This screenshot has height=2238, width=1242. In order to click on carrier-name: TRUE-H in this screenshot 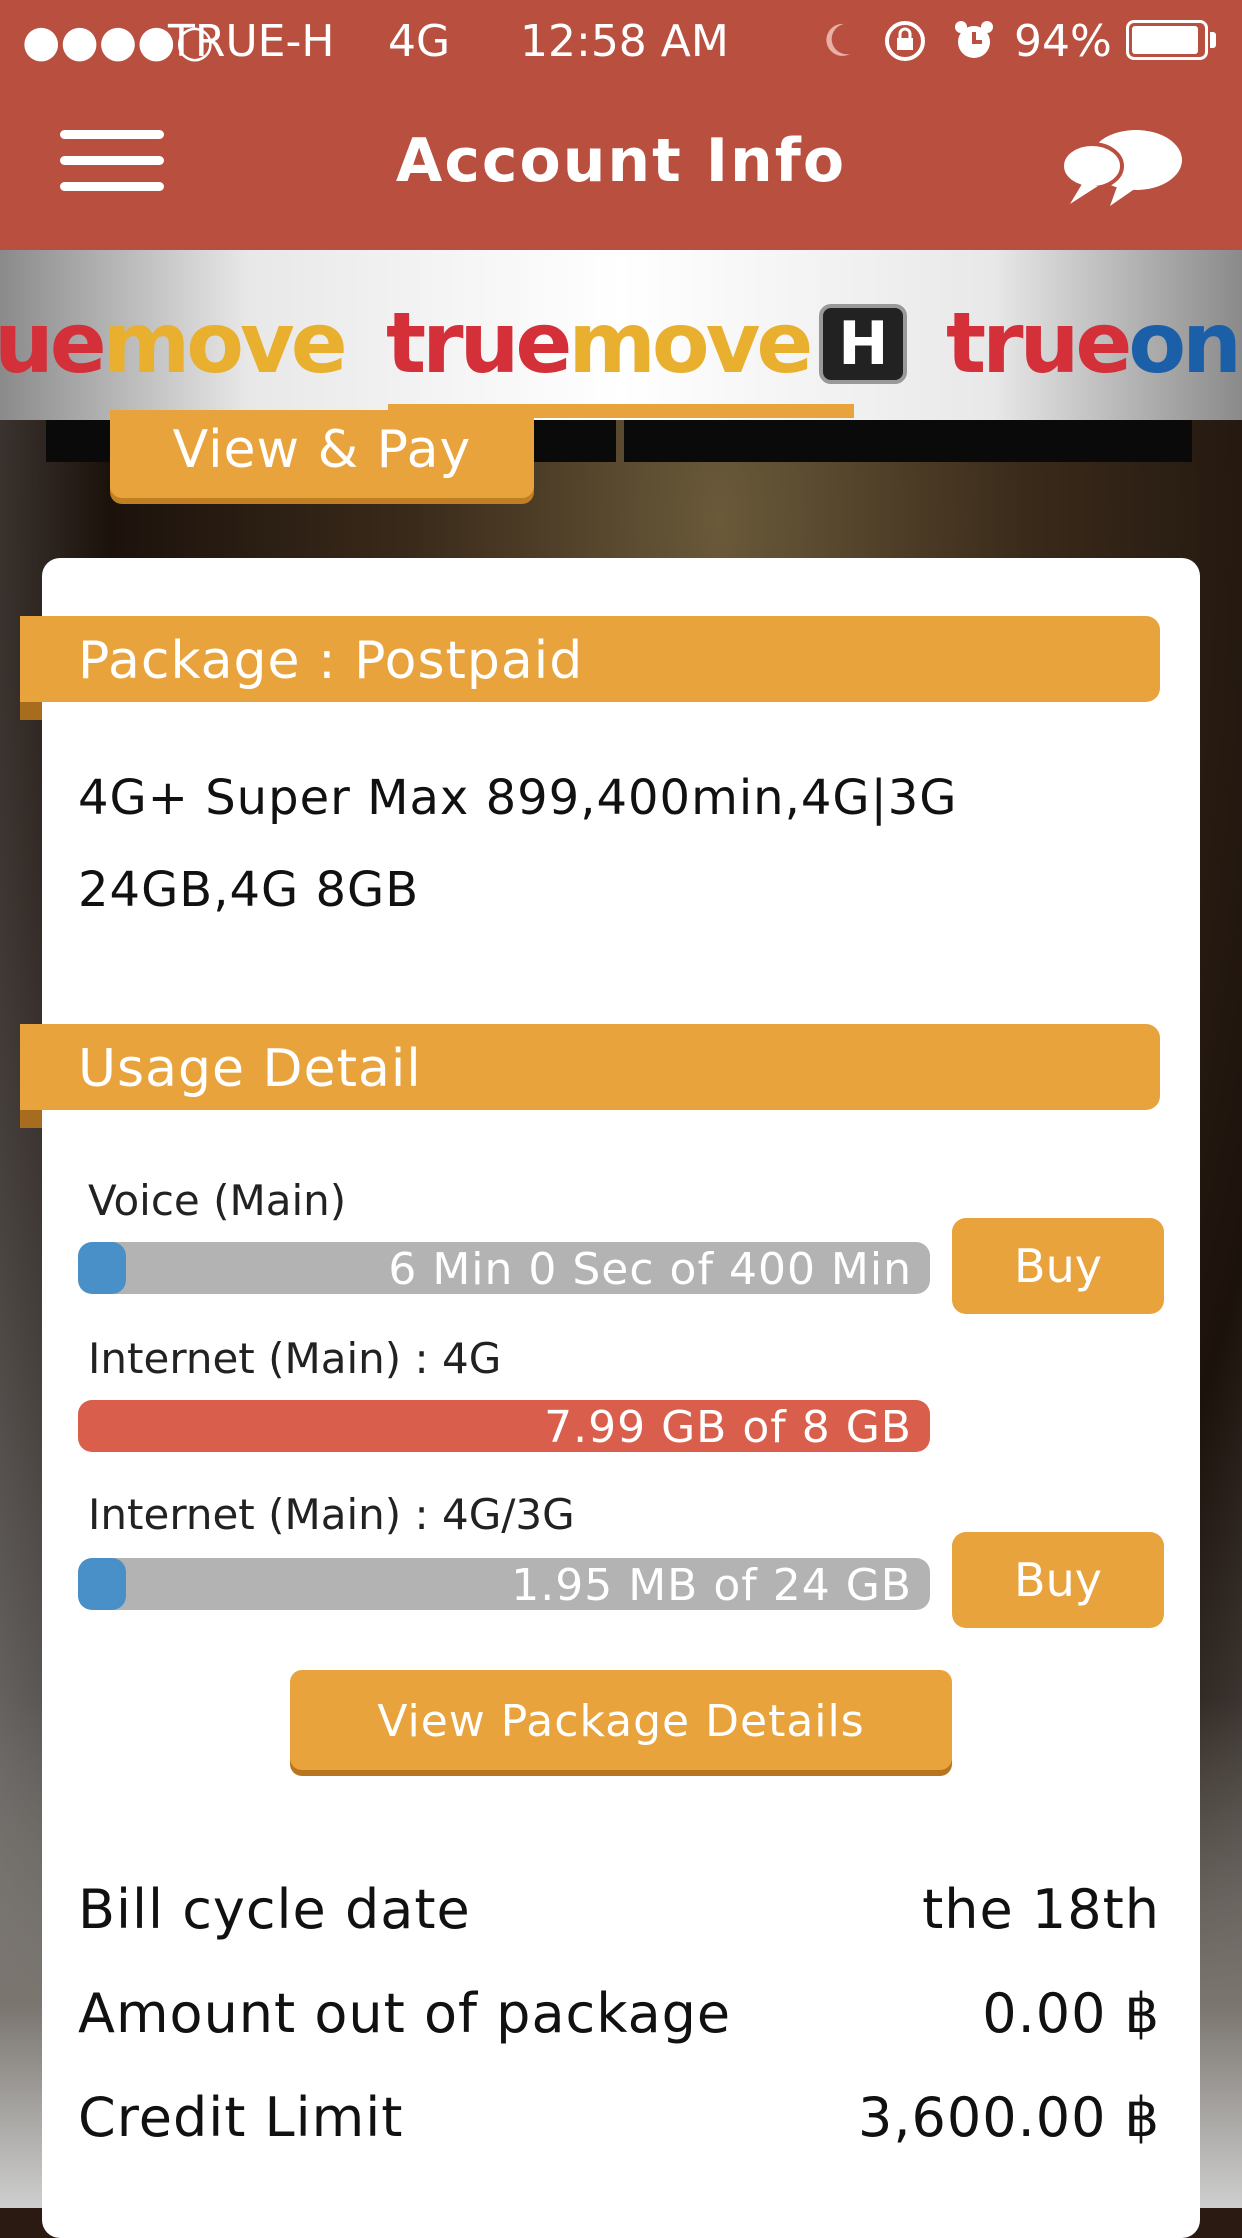, I will do `click(251, 41)`.